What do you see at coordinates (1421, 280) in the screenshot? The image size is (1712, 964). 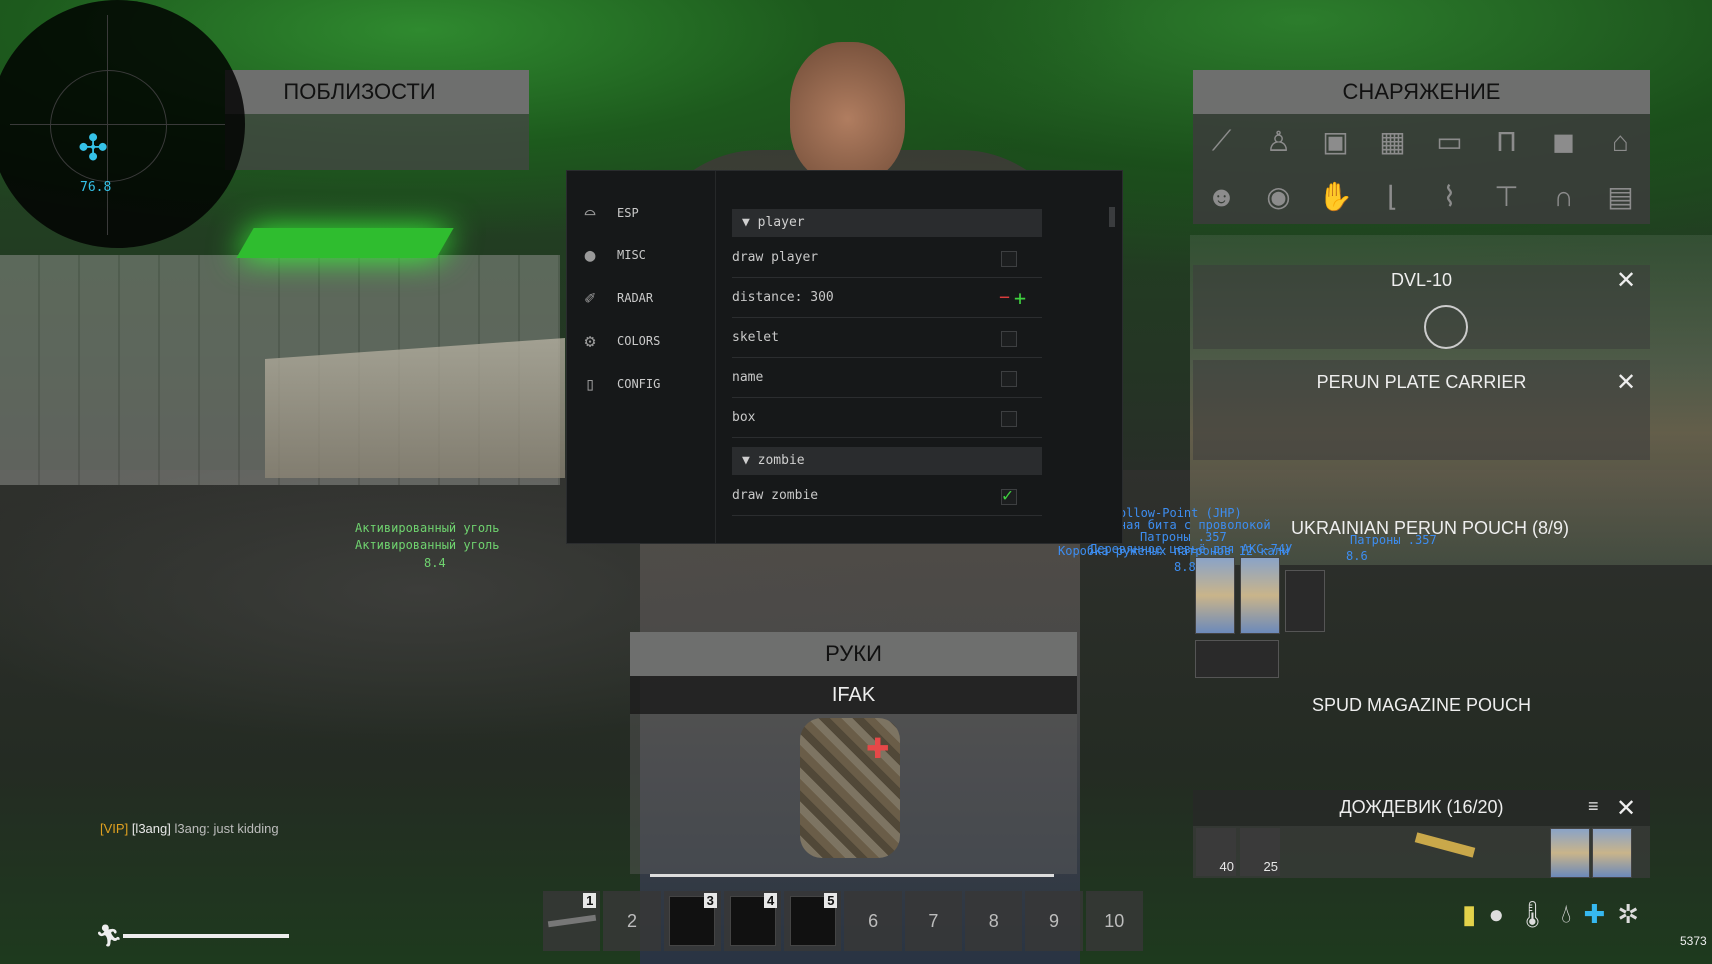 I see `weapon-title: DVL-10` at bounding box center [1421, 280].